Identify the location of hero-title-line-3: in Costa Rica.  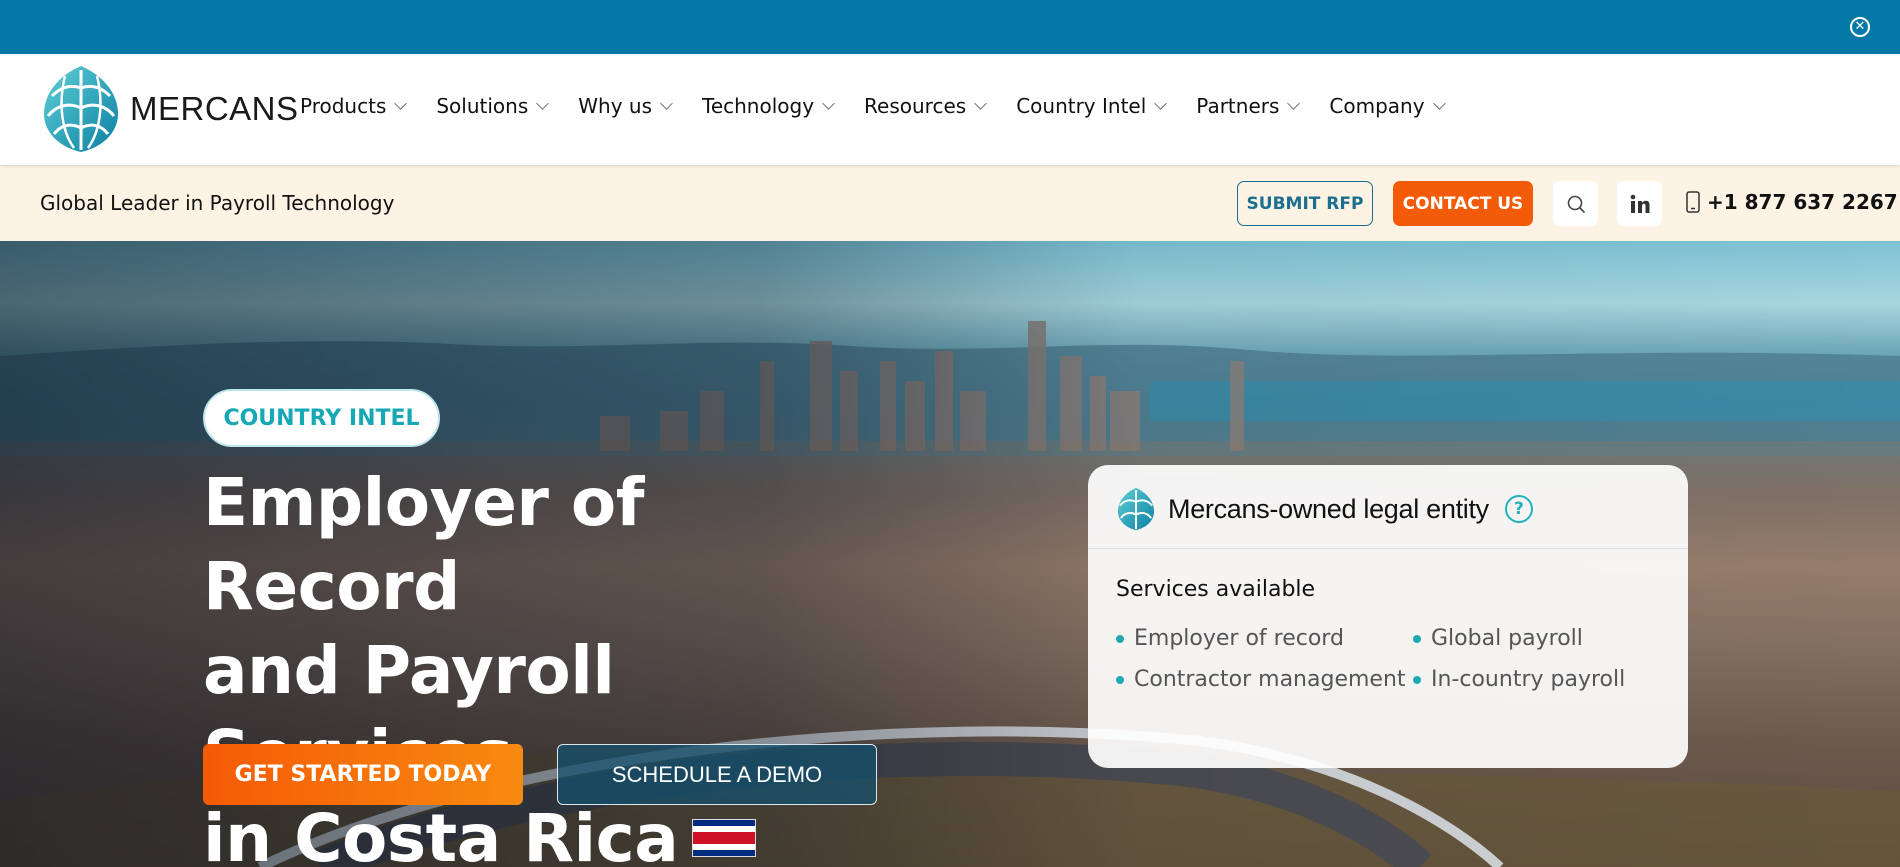
(441, 833).